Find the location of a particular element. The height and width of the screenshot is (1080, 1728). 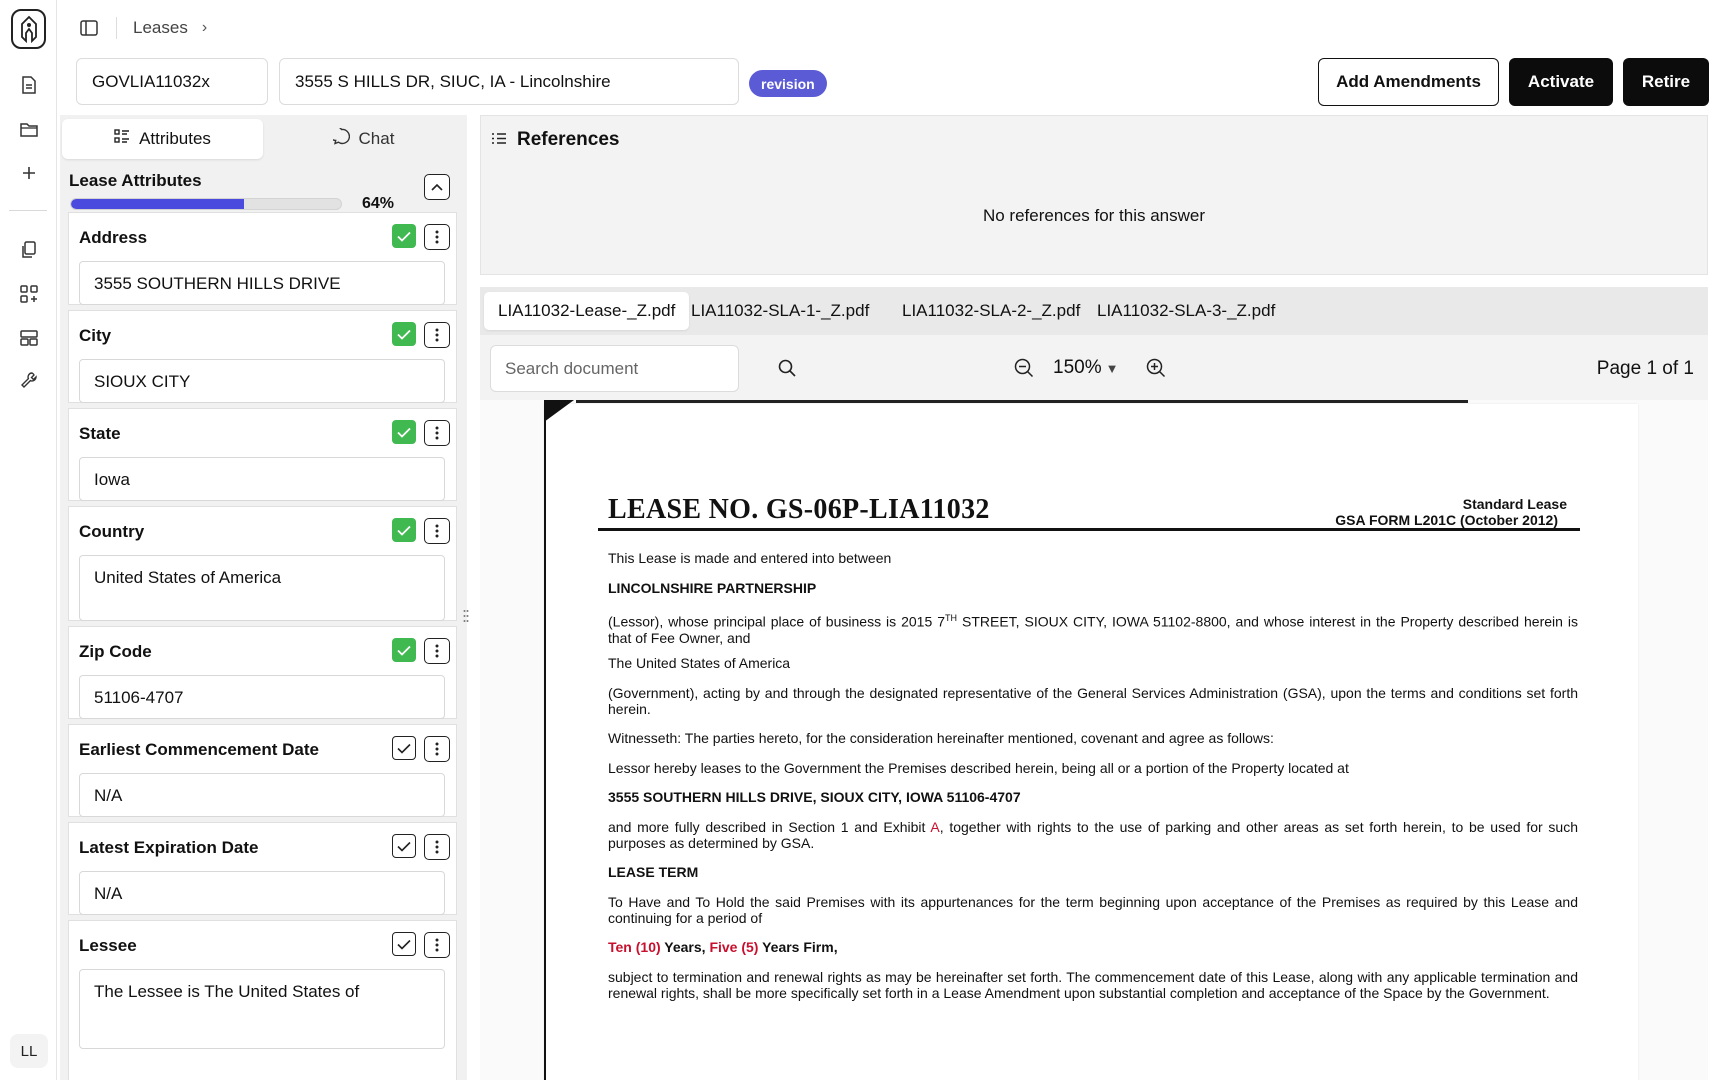

state-input: Iowa is located at coordinates (262, 479).